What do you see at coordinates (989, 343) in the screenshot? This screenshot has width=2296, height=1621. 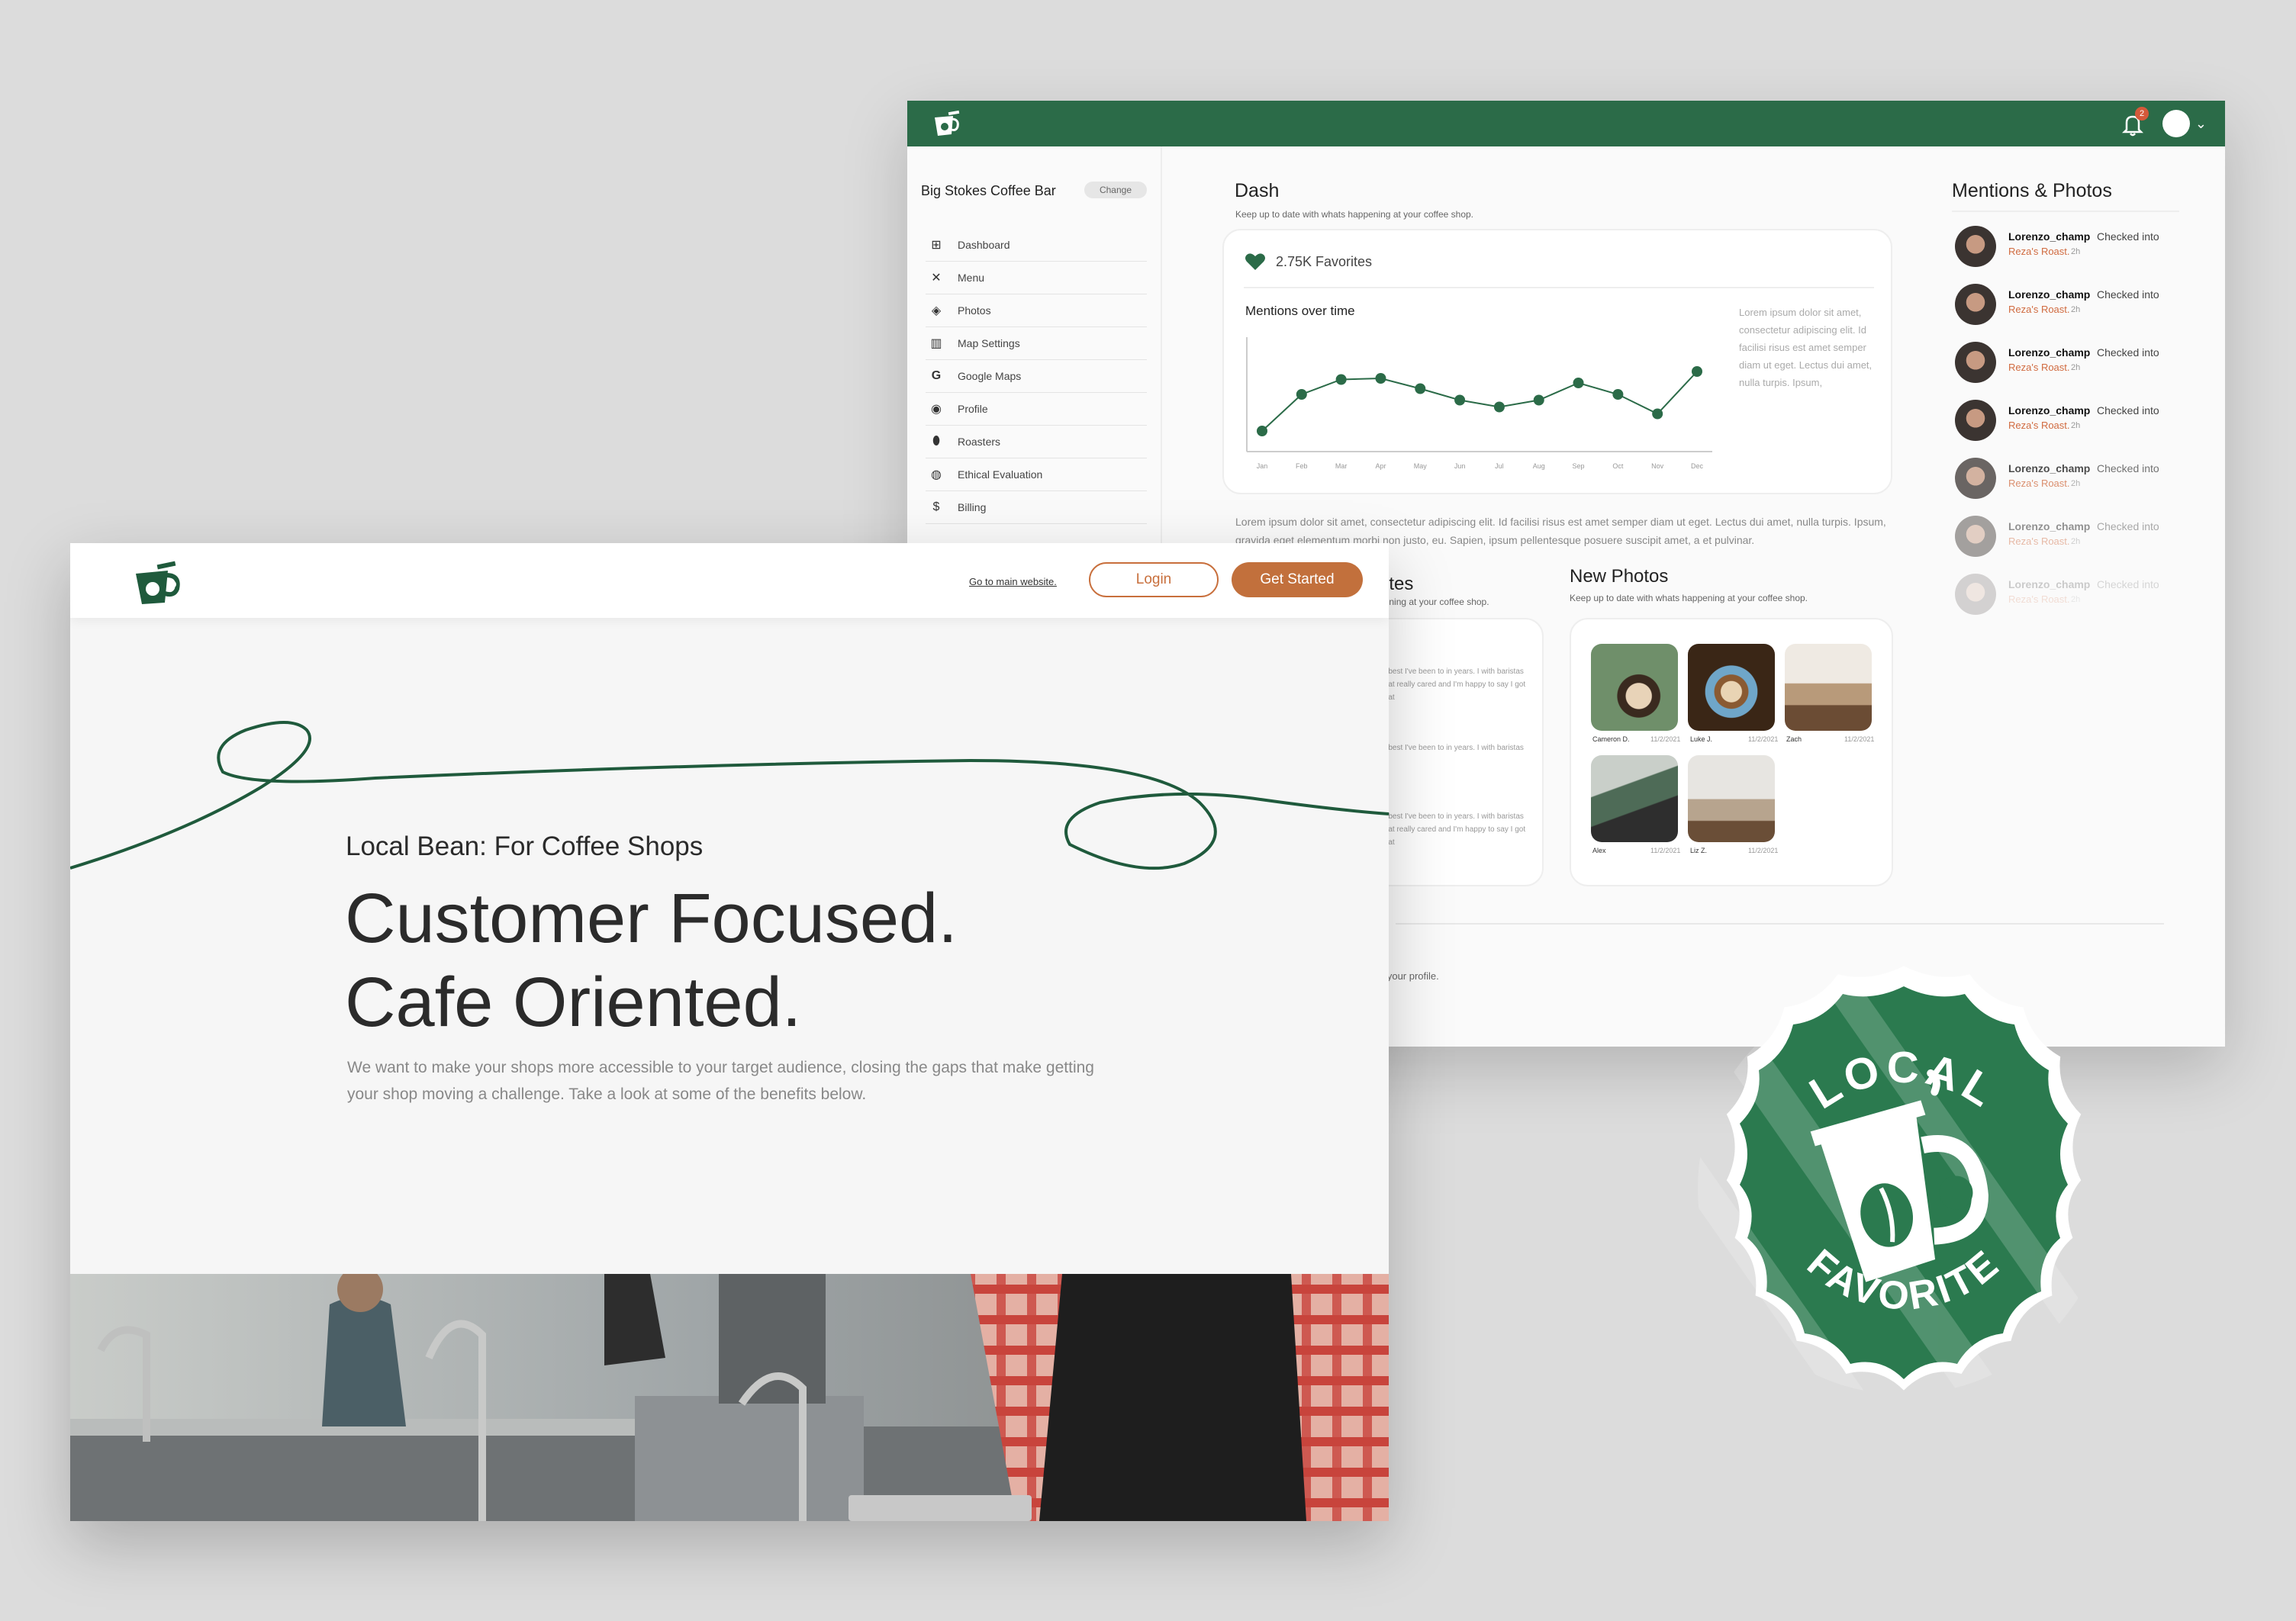 I see `sidebar-item-label: Map Settings` at bounding box center [989, 343].